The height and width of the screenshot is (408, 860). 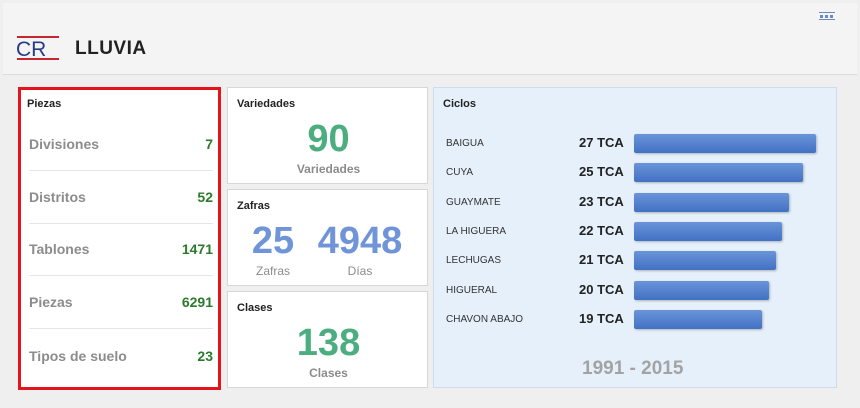 I want to click on zafras-label: Zafras, so click(x=272, y=271).